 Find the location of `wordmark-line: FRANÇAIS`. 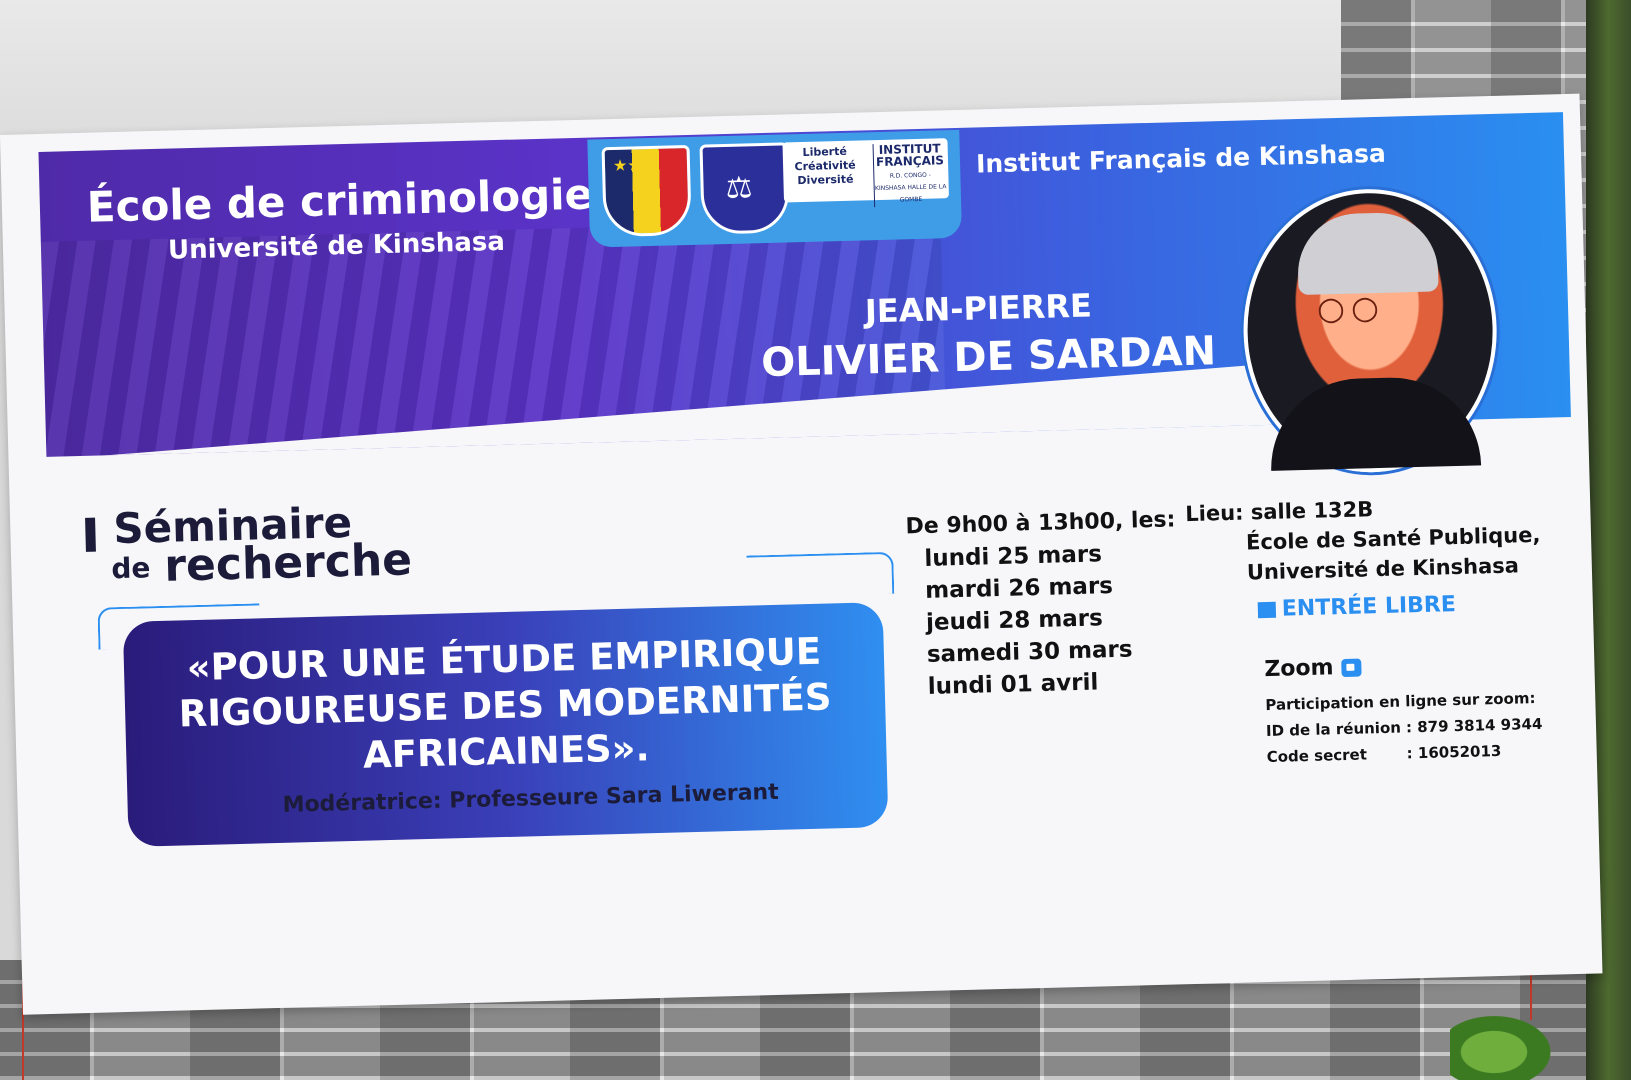

wordmark-line: FRANÇAIS is located at coordinates (910, 161).